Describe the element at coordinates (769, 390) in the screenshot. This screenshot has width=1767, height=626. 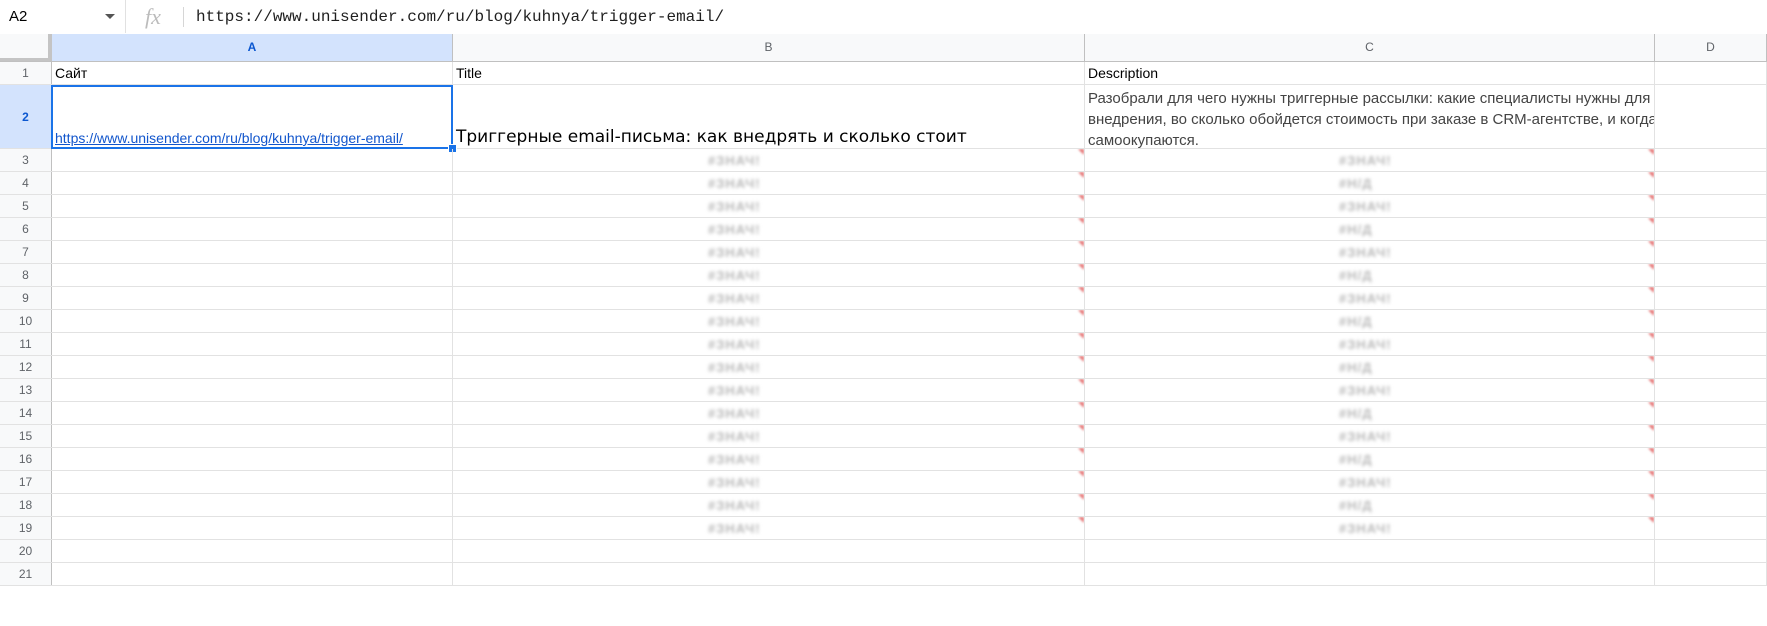
I see `cell-b13: #ЗНАЧ!` at that location.